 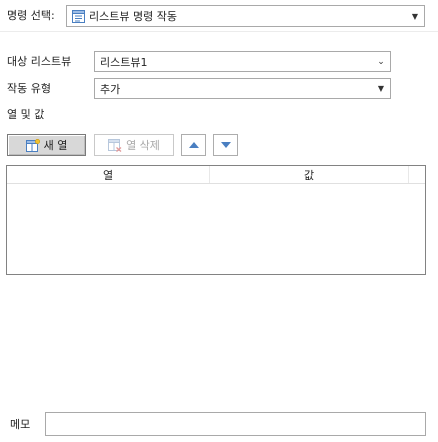 What do you see at coordinates (245, 16) in the screenshot?
I see `command-select-combo: 리스트뷰 명령 작동 ▼` at bounding box center [245, 16].